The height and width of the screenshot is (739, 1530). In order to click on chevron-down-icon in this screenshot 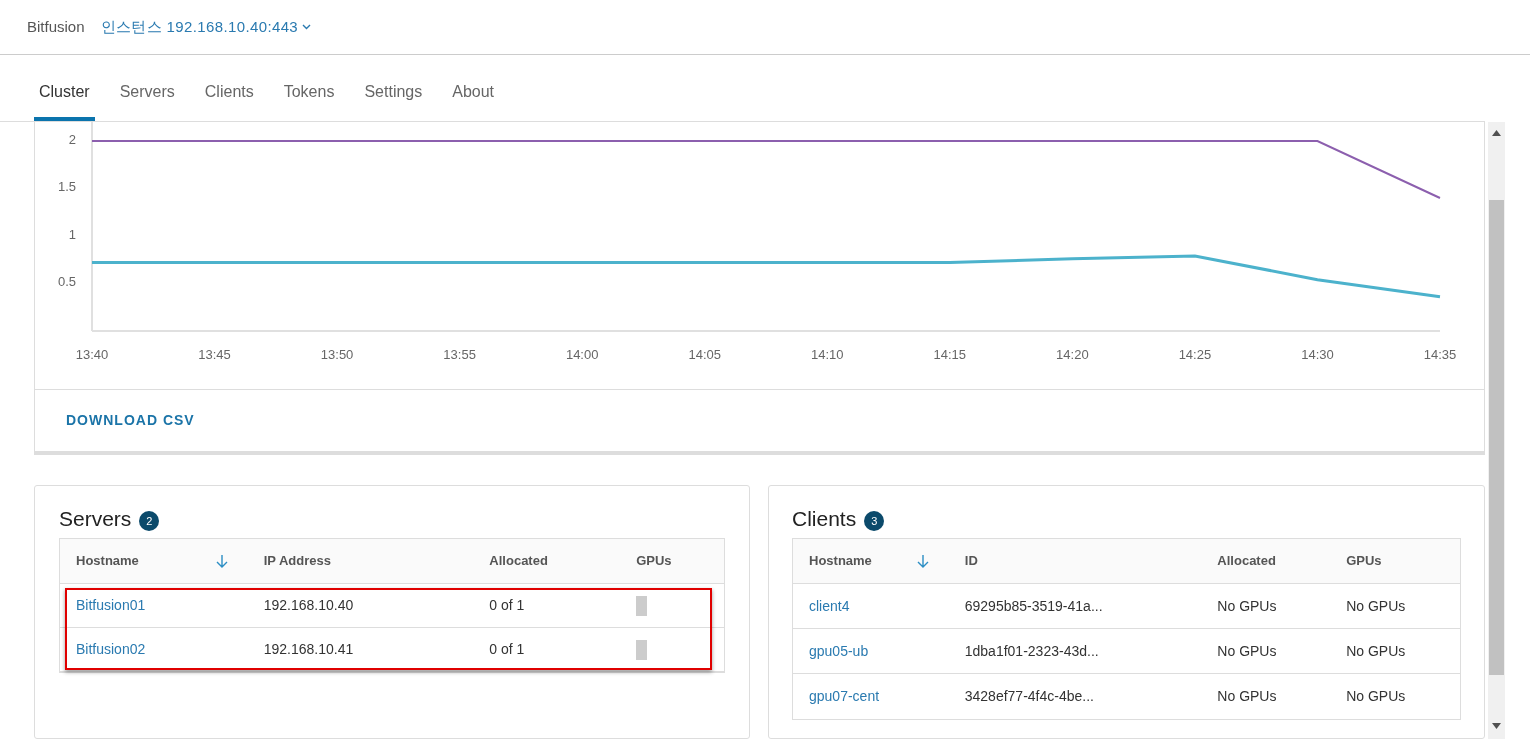, I will do `click(307, 27)`.